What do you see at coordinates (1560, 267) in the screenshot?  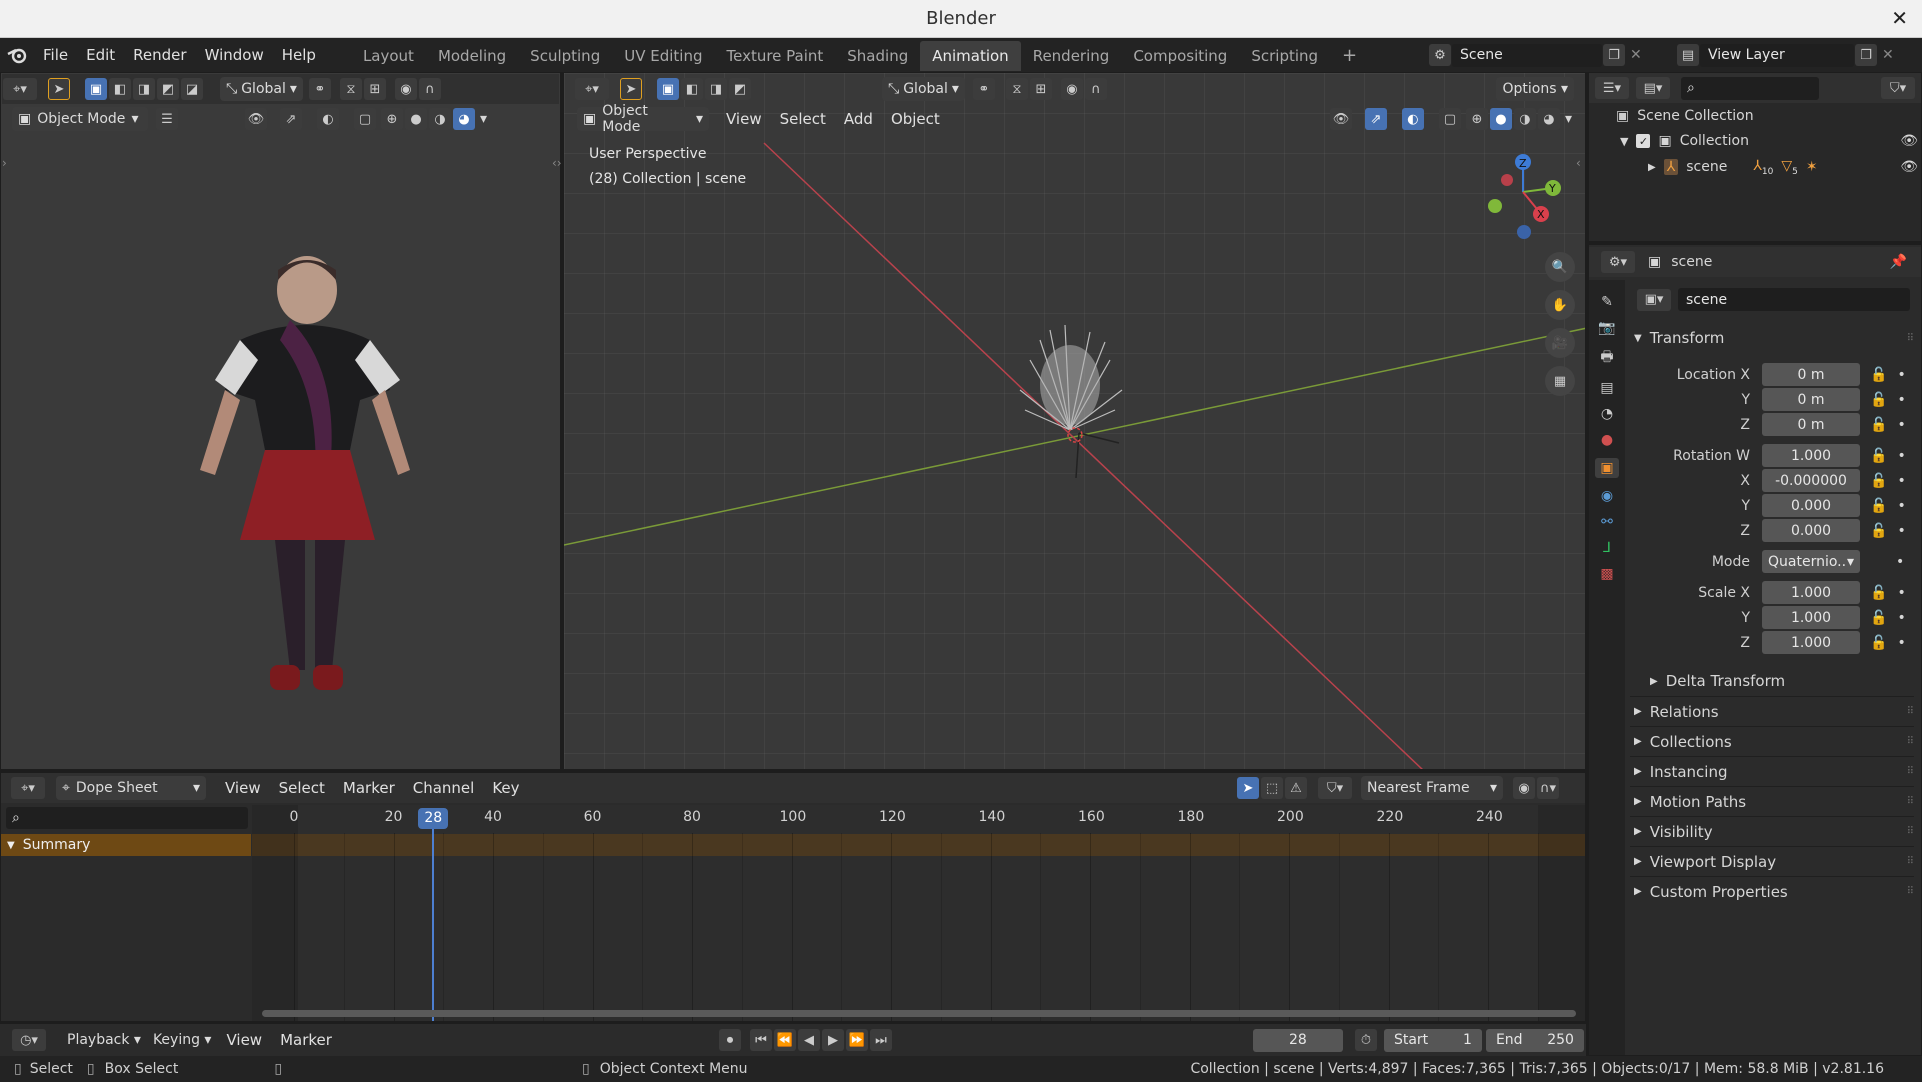 I see `zoom-icon: 🔍` at bounding box center [1560, 267].